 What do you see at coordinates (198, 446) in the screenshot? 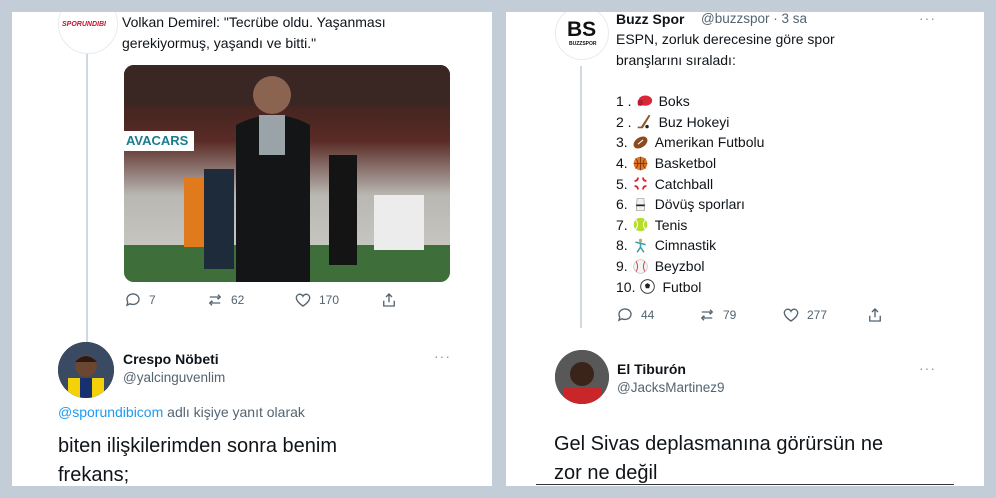
I see `reply-text-line1: biten ilişkilerimden sonra benim` at bounding box center [198, 446].